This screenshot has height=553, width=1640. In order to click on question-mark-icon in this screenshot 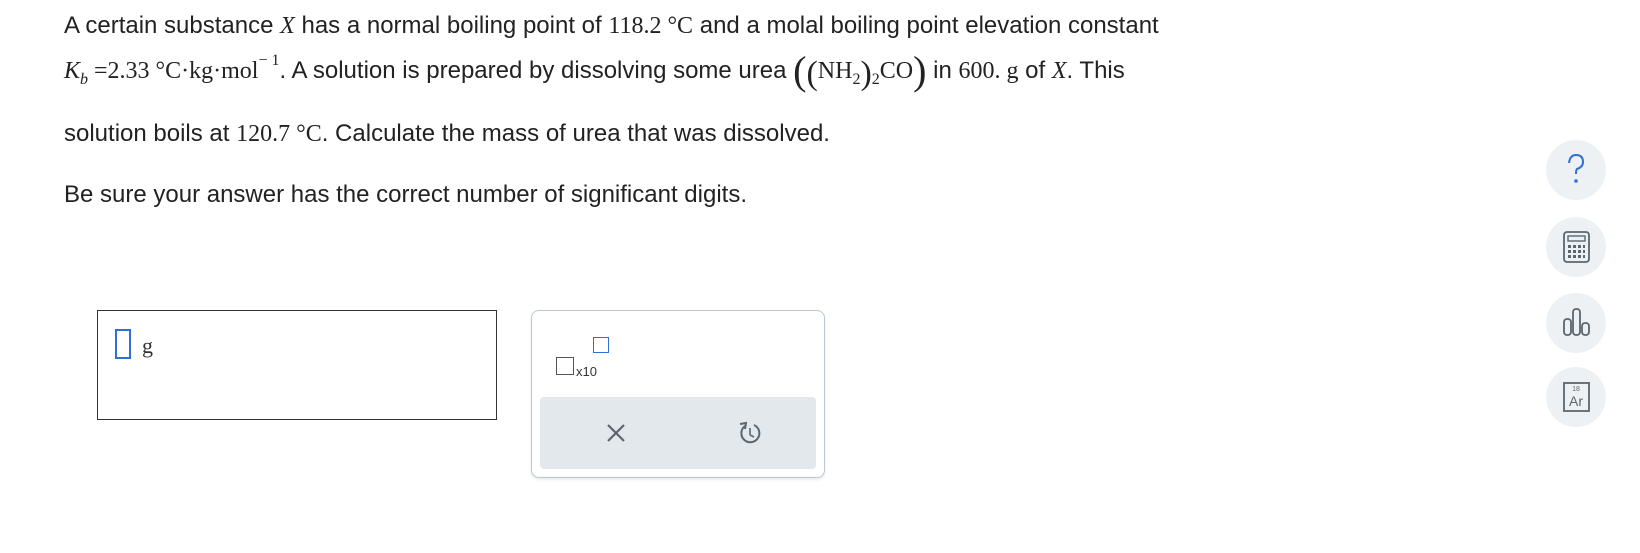, I will do `click(1576, 168)`.